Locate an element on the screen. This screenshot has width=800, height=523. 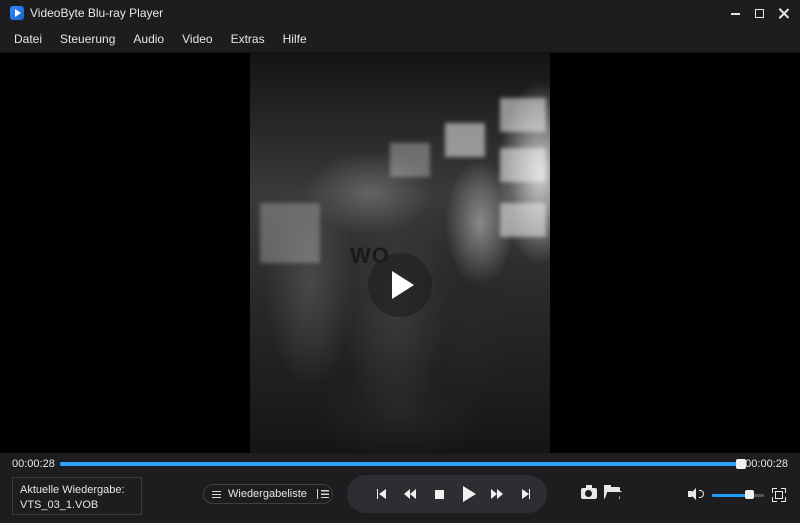
rewind-button is located at coordinates (410, 494).